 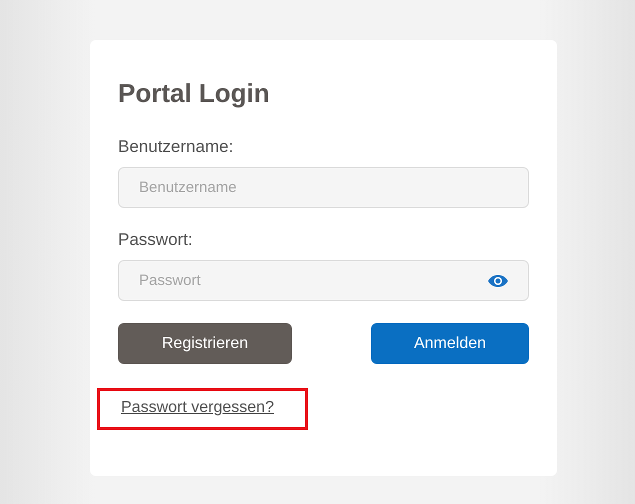 What do you see at coordinates (205, 343) in the screenshot?
I see `register-button: Registrieren` at bounding box center [205, 343].